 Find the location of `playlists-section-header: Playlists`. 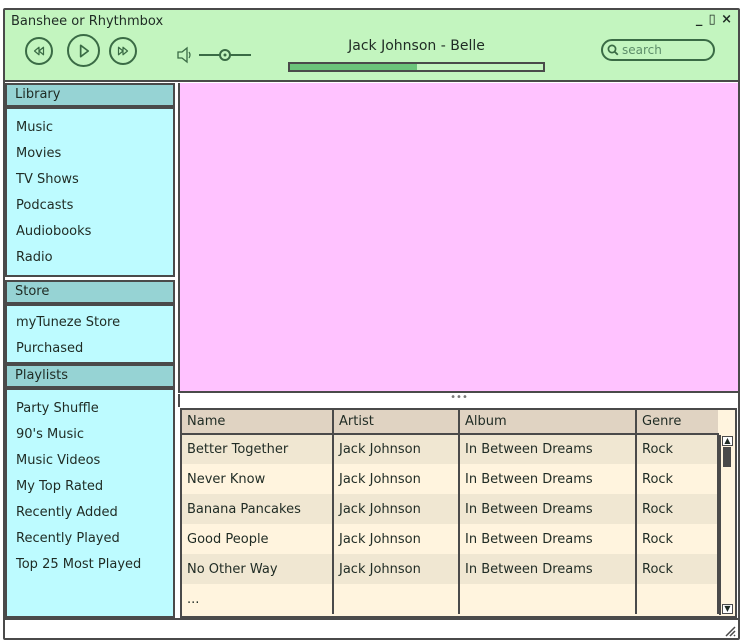

playlists-section-header: Playlists is located at coordinates (90, 376).